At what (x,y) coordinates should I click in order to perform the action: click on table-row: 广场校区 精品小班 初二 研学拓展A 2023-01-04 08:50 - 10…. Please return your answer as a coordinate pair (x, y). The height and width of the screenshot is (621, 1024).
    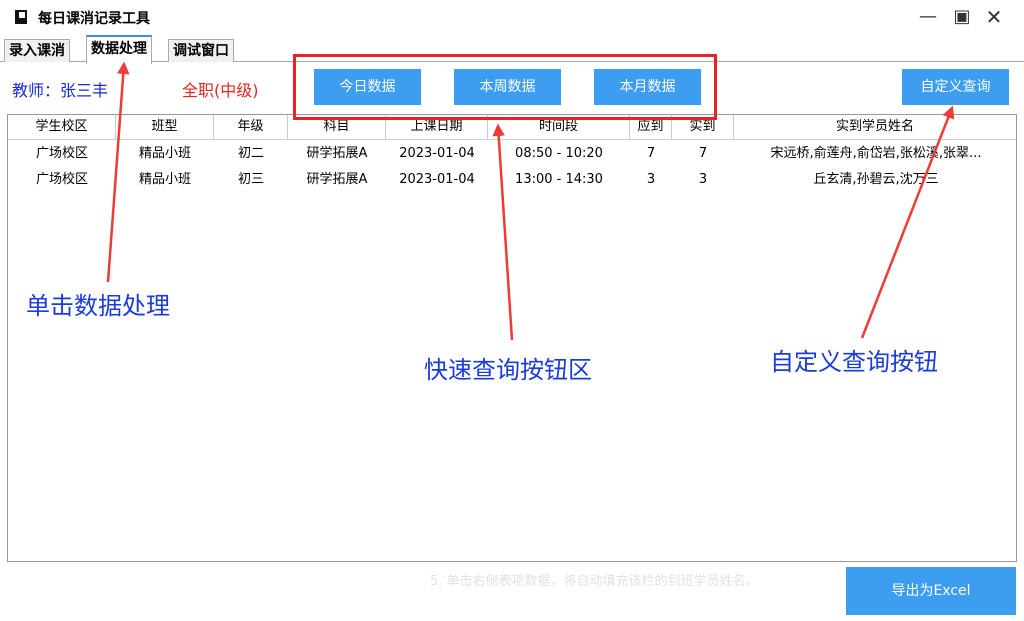
    Looking at the image, I should click on (512, 154).